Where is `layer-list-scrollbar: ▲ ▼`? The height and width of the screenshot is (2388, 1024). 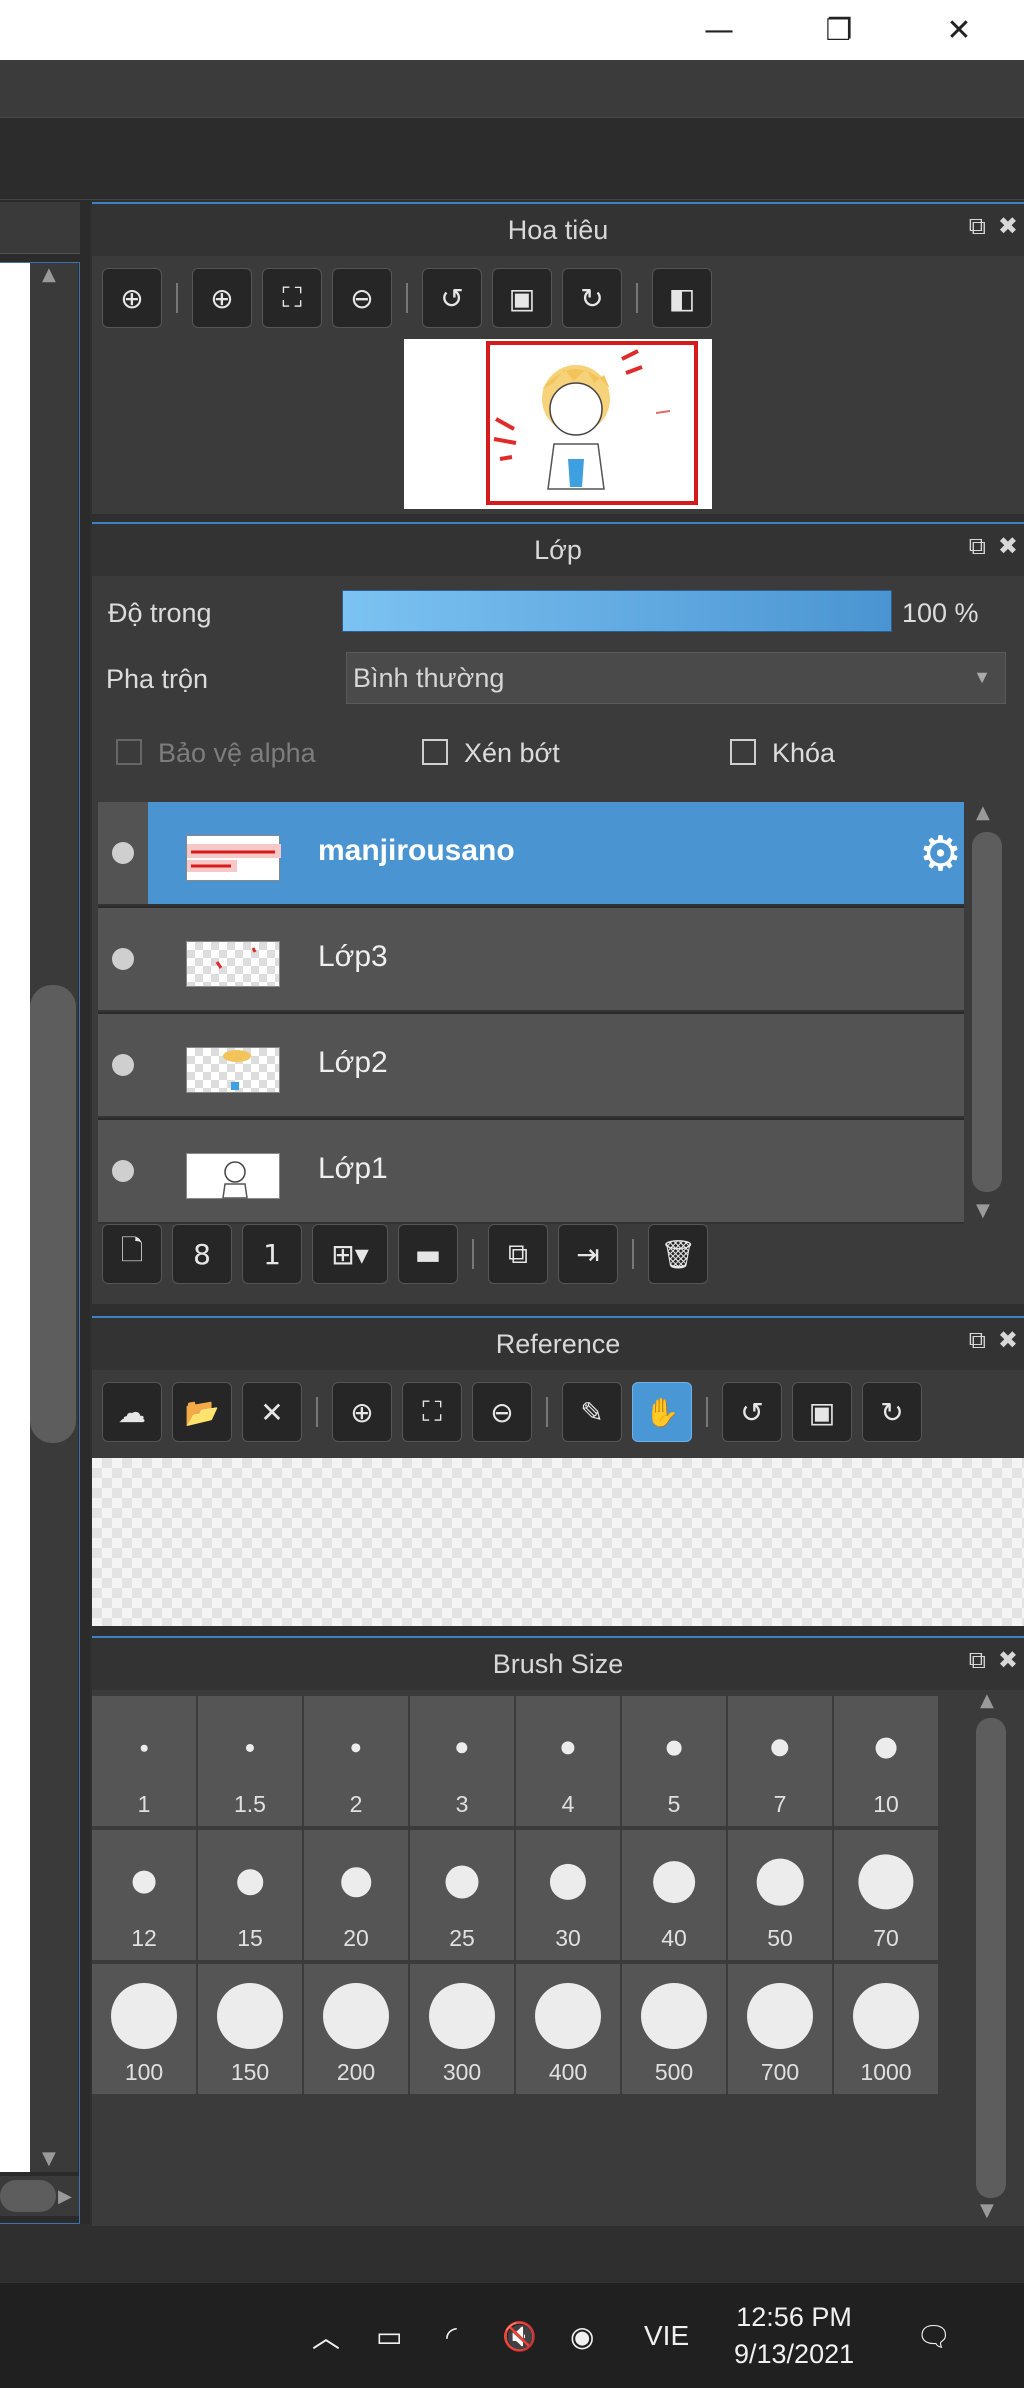
layer-list-scrollbar: ▲ ▼ is located at coordinates (986, 1013).